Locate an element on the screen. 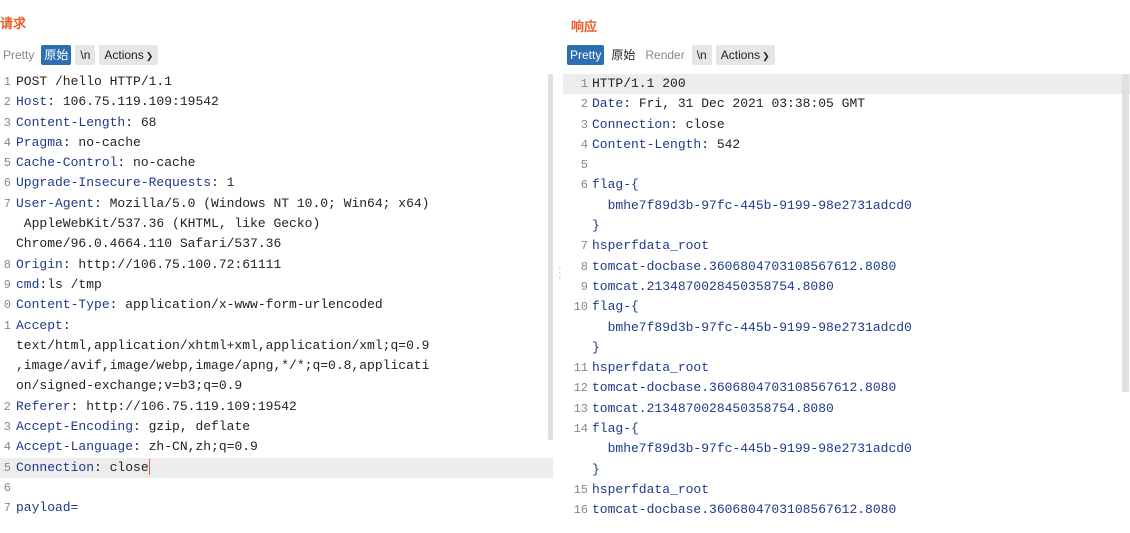 This screenshot has height=533, width=1130. header-name: Upgrade-Insecure-Requests is located at coordinates (114, 183).